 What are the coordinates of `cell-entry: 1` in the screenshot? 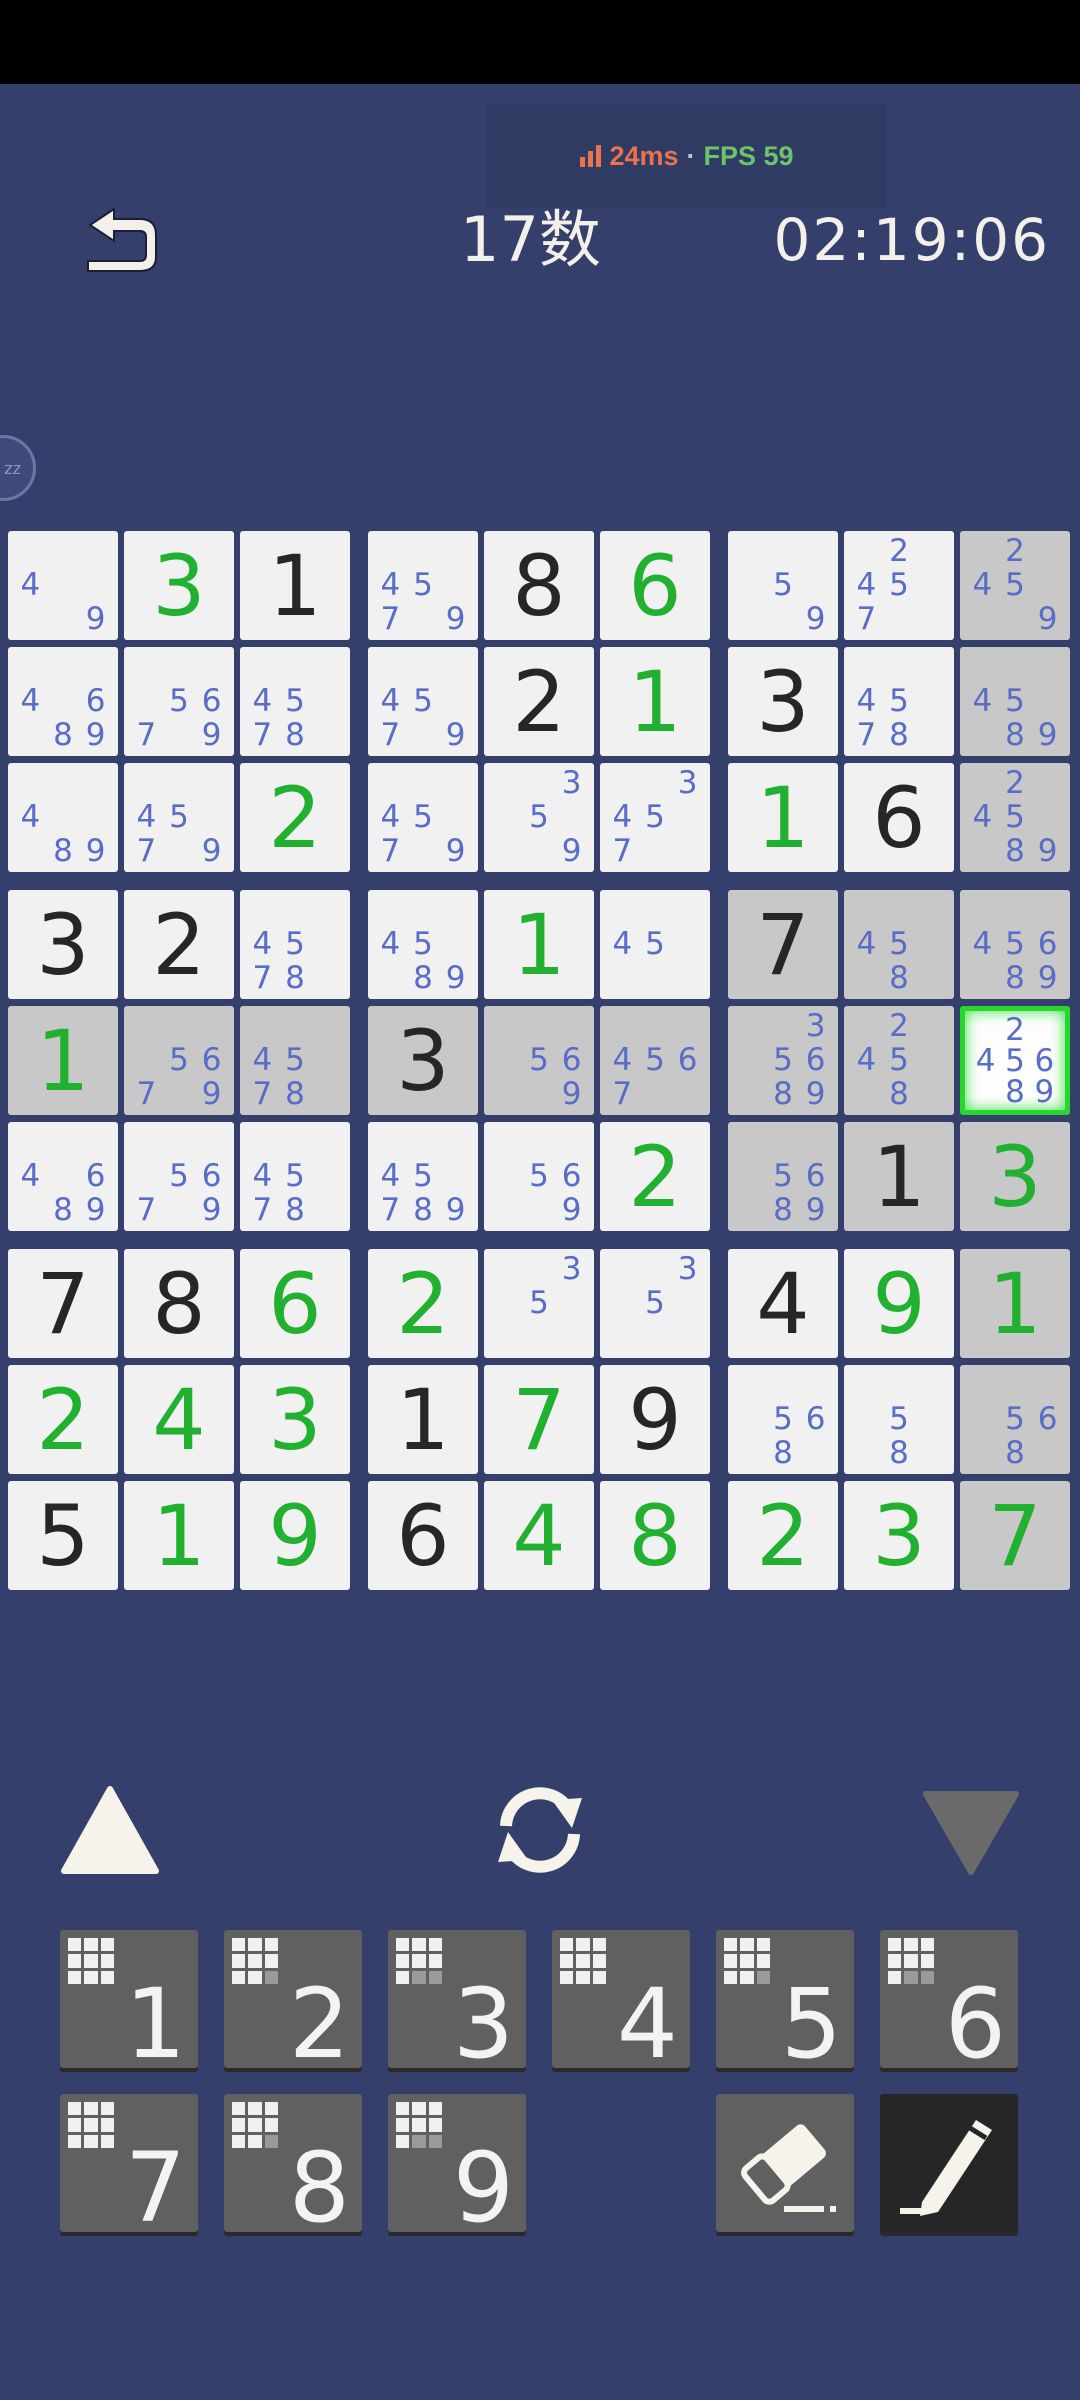 It's located at (179, 1535).